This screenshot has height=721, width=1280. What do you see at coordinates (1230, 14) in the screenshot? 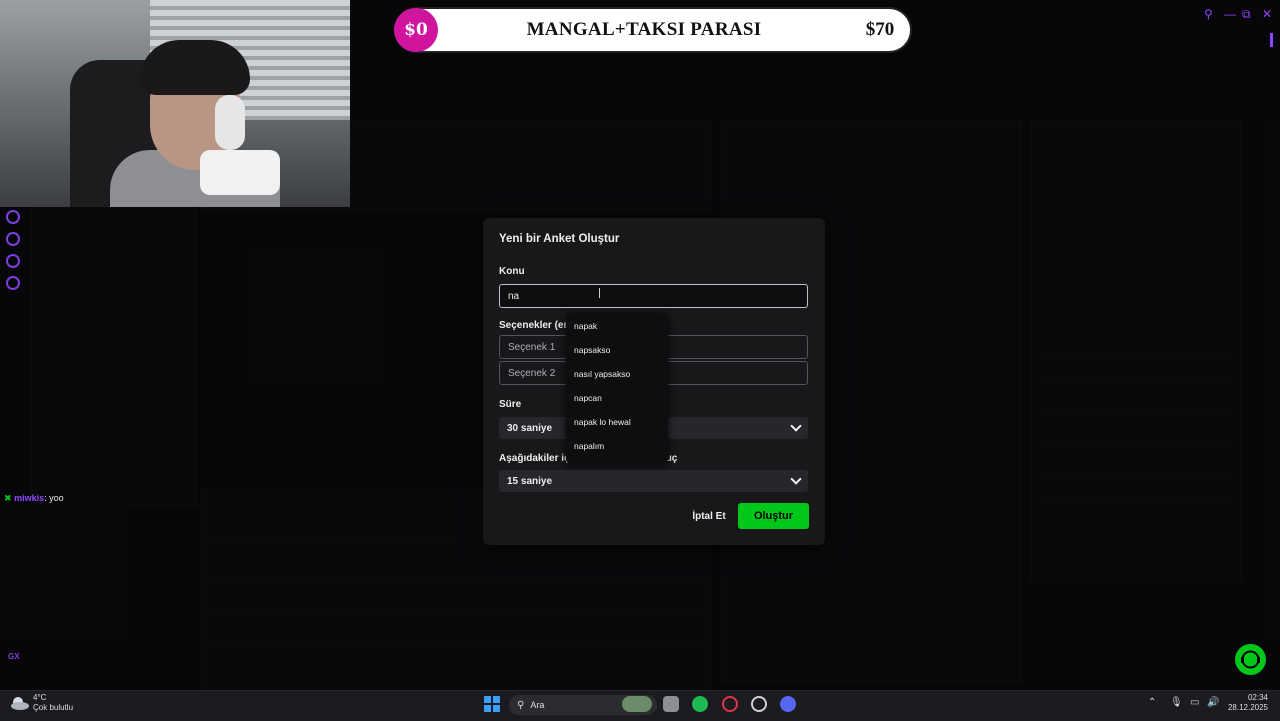
I see `minimize-icon: —` at bounding box center [1230, 14].